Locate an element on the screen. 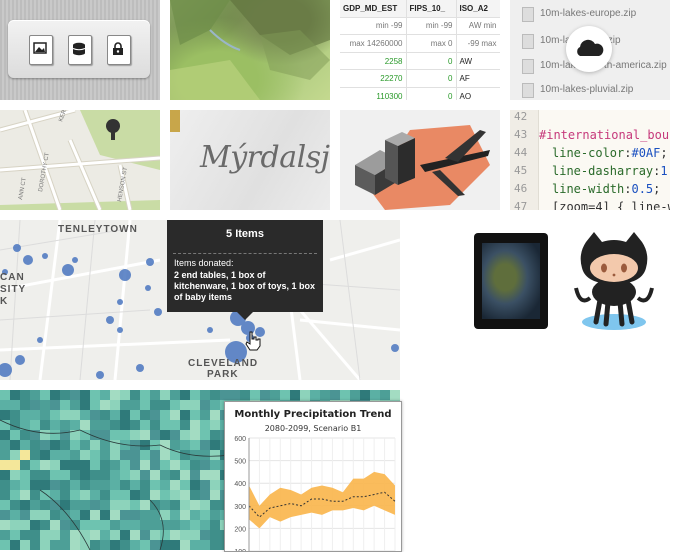 The image size is (680, 552). tablet-screen is located at coordinates (511, 281).